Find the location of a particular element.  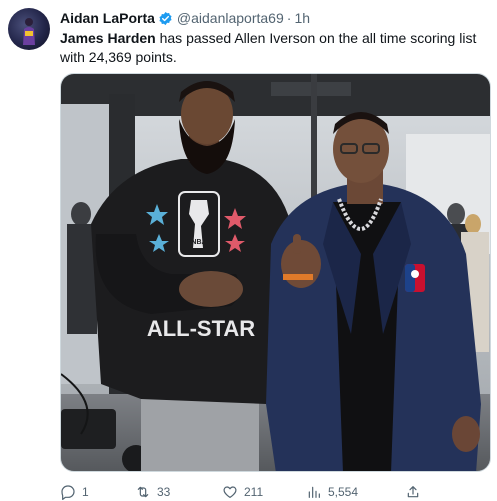

shirt-allstar-text: ALL-STAR is located at coordinates (201, 328).